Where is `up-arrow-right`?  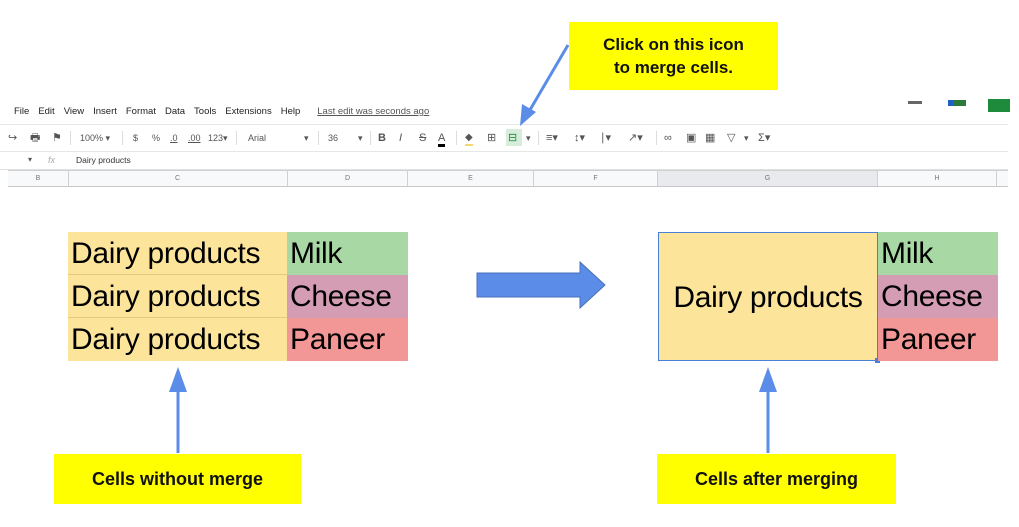
up-arrow-right is located at coordinates (768, 410).